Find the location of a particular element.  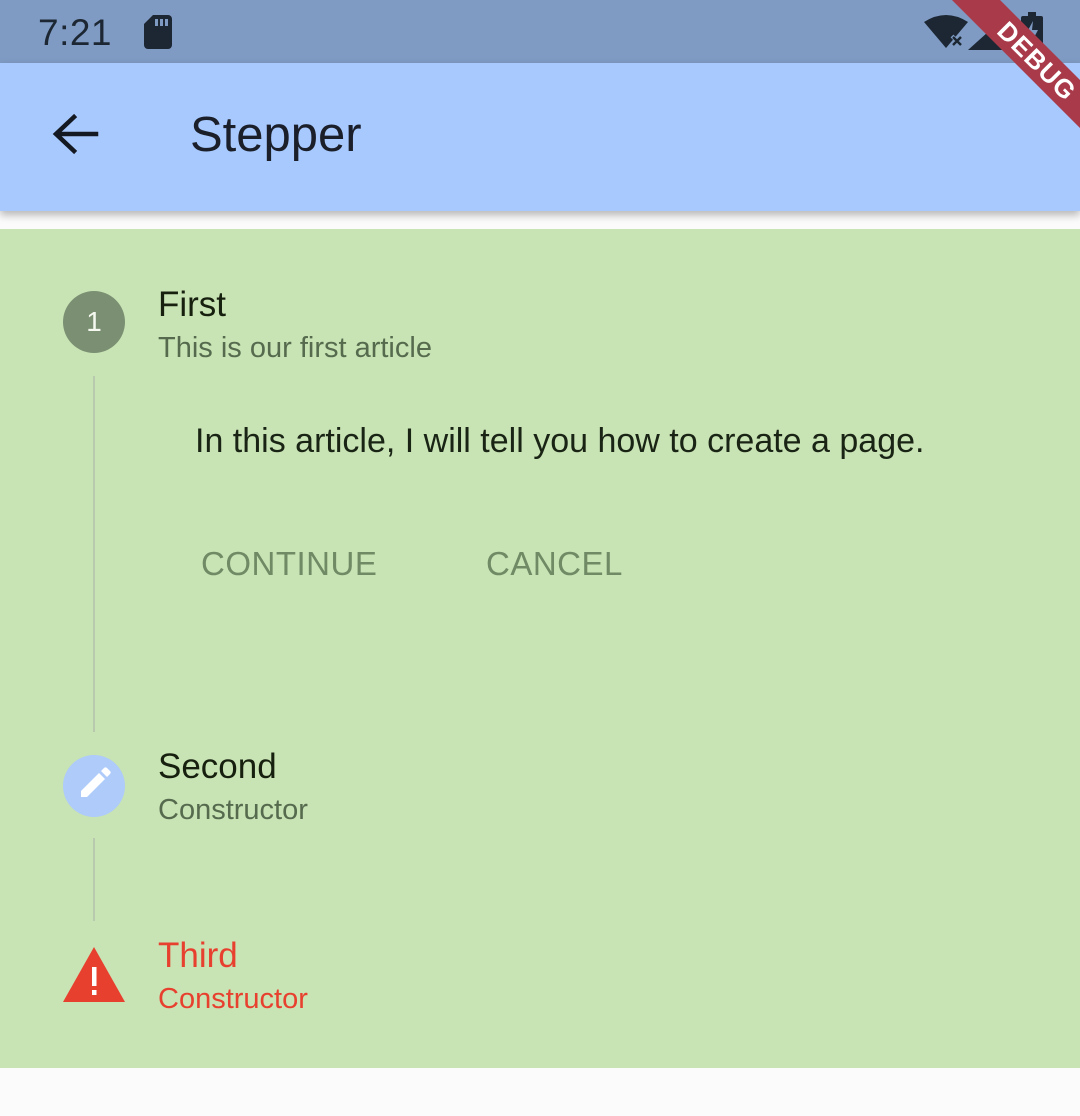

step-1-indicator: 1 is located at coordinates (94, 322).